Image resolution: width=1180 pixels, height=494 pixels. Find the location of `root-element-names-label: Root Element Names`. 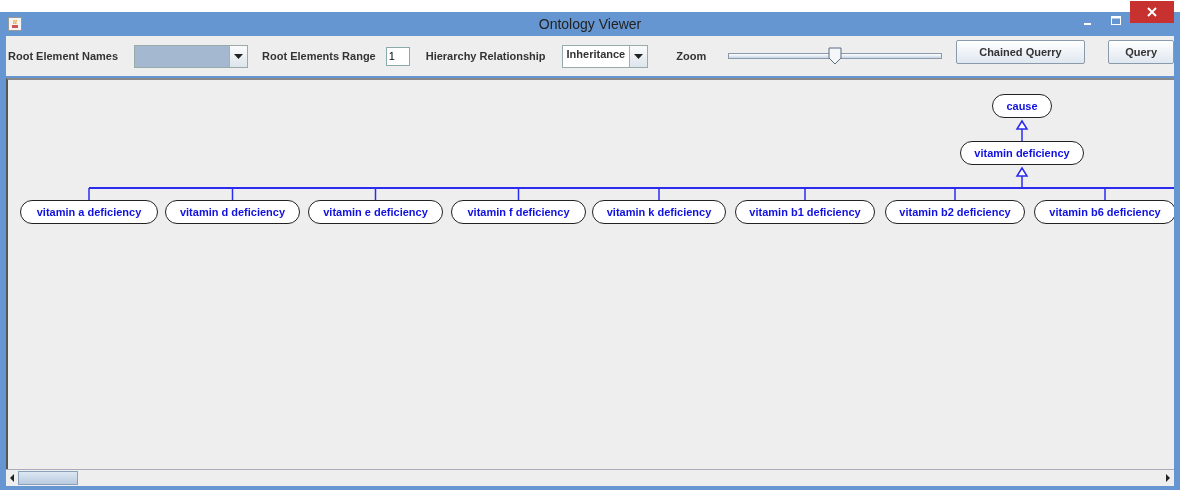

root-element-names-label: Root Element Names is located at coordinates (63, 56).